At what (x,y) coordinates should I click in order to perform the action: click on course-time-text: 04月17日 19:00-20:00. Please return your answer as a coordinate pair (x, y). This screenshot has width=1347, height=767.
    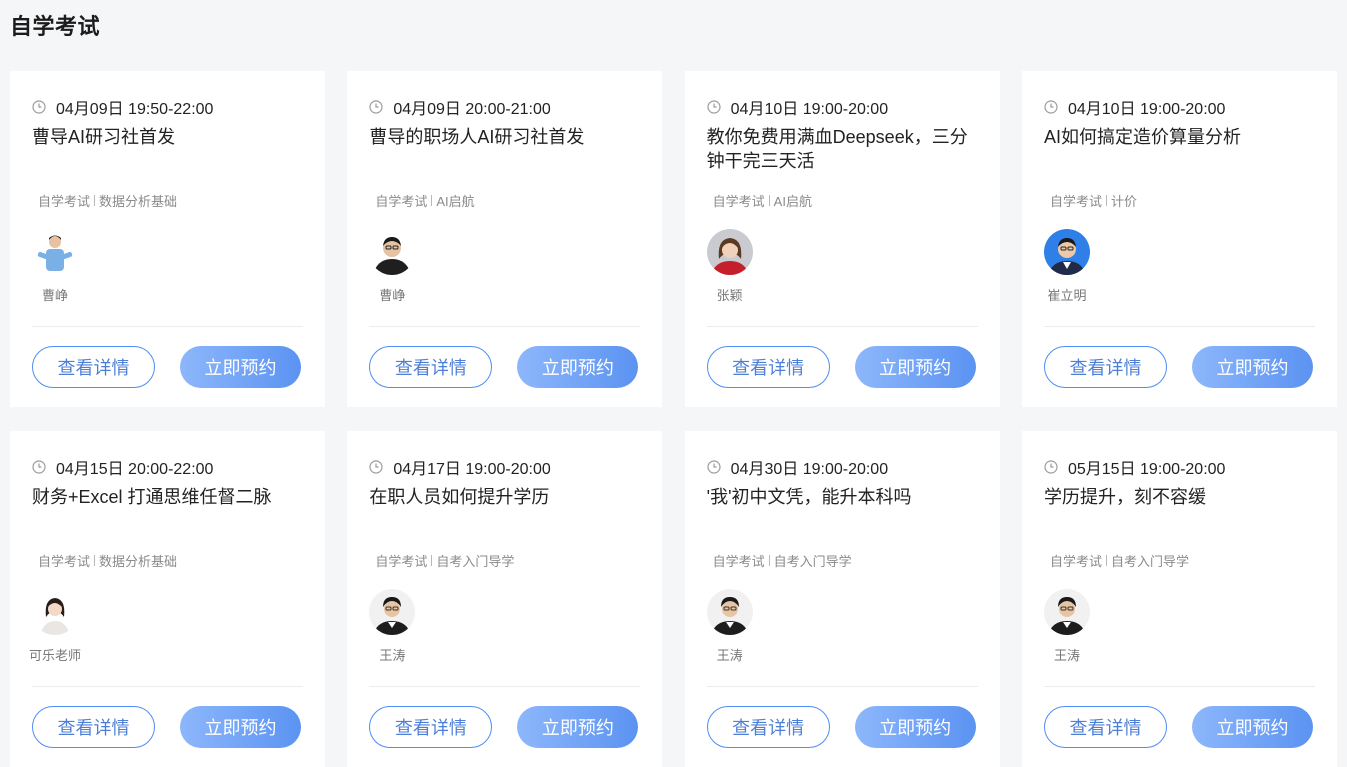
    Looking at the image, I should click on (472, 469).